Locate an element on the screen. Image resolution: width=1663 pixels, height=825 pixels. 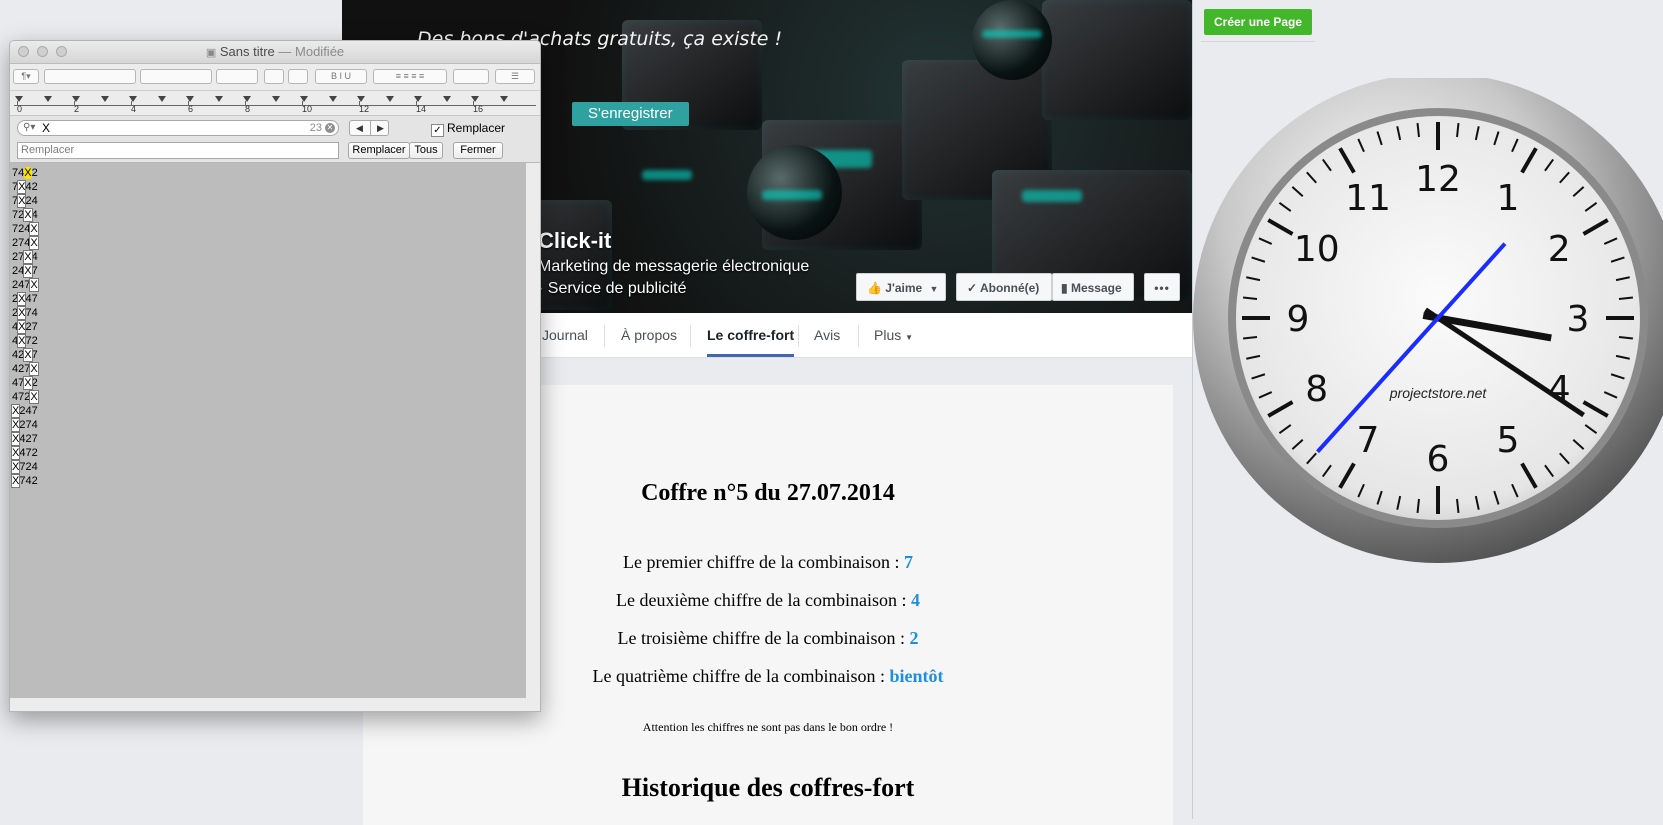
background-color-swatch is located at coordinates (298, 76).